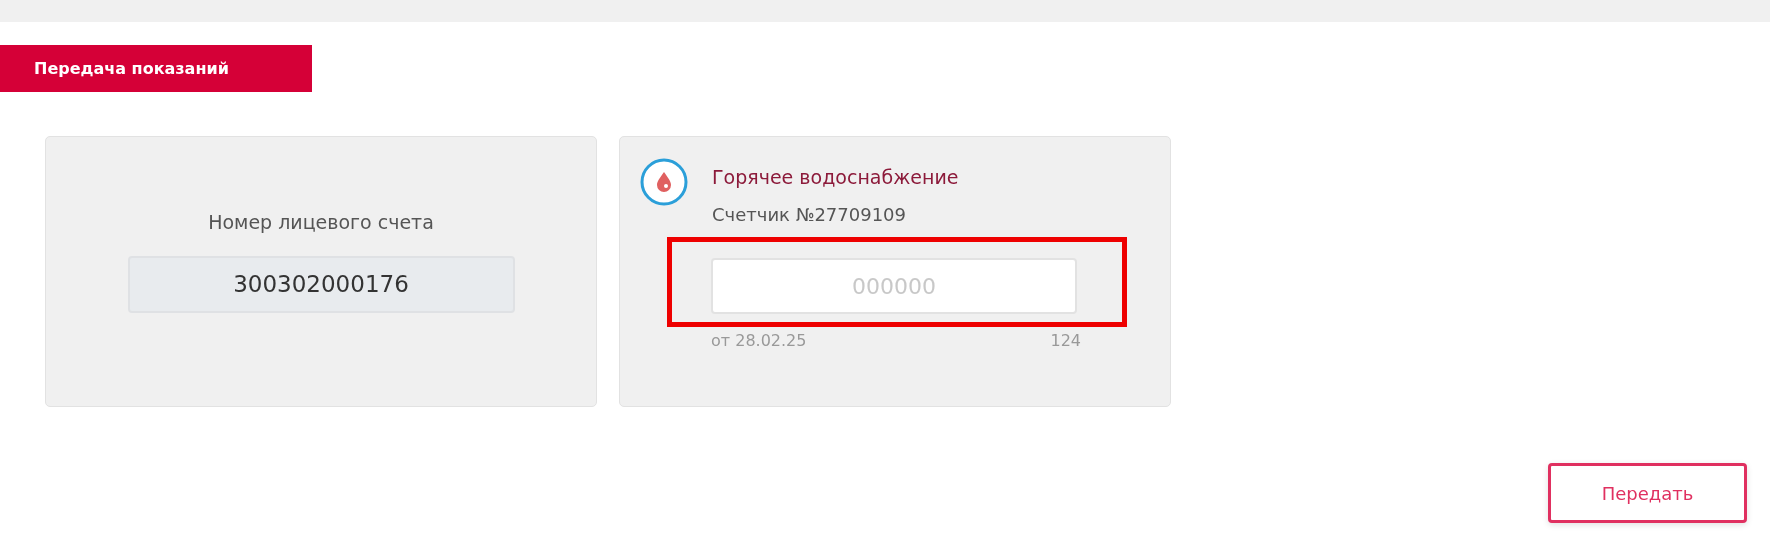 This screenshot has height=546, width=1770. Describe the element at coordinates (321, 284) in the screenshot. I see `account-number-field: 300302000176` at that location.